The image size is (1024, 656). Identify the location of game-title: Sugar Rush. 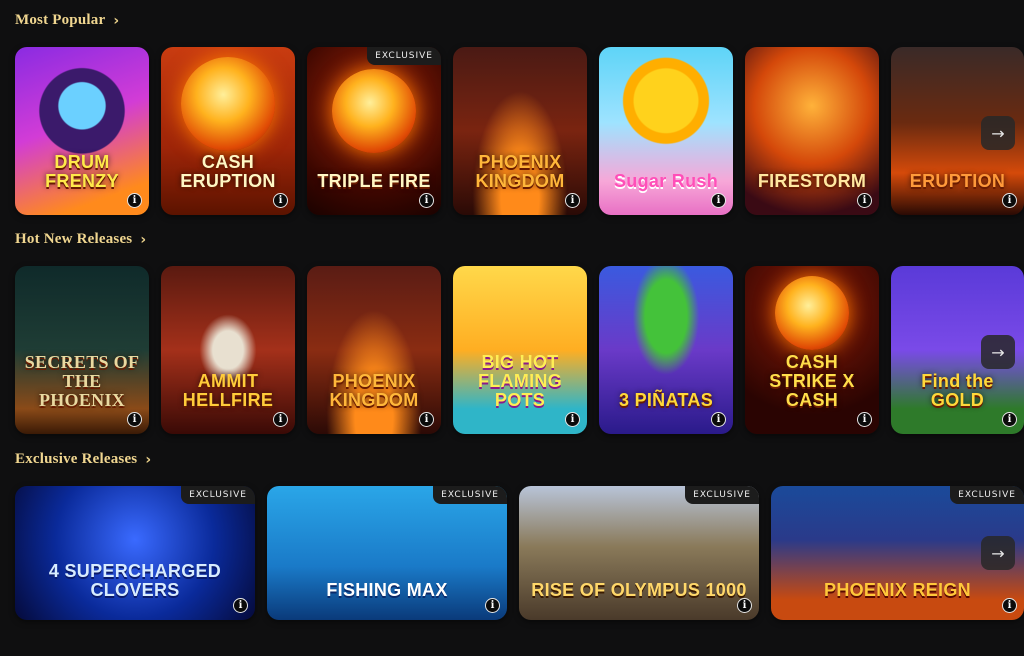
(665, 181).